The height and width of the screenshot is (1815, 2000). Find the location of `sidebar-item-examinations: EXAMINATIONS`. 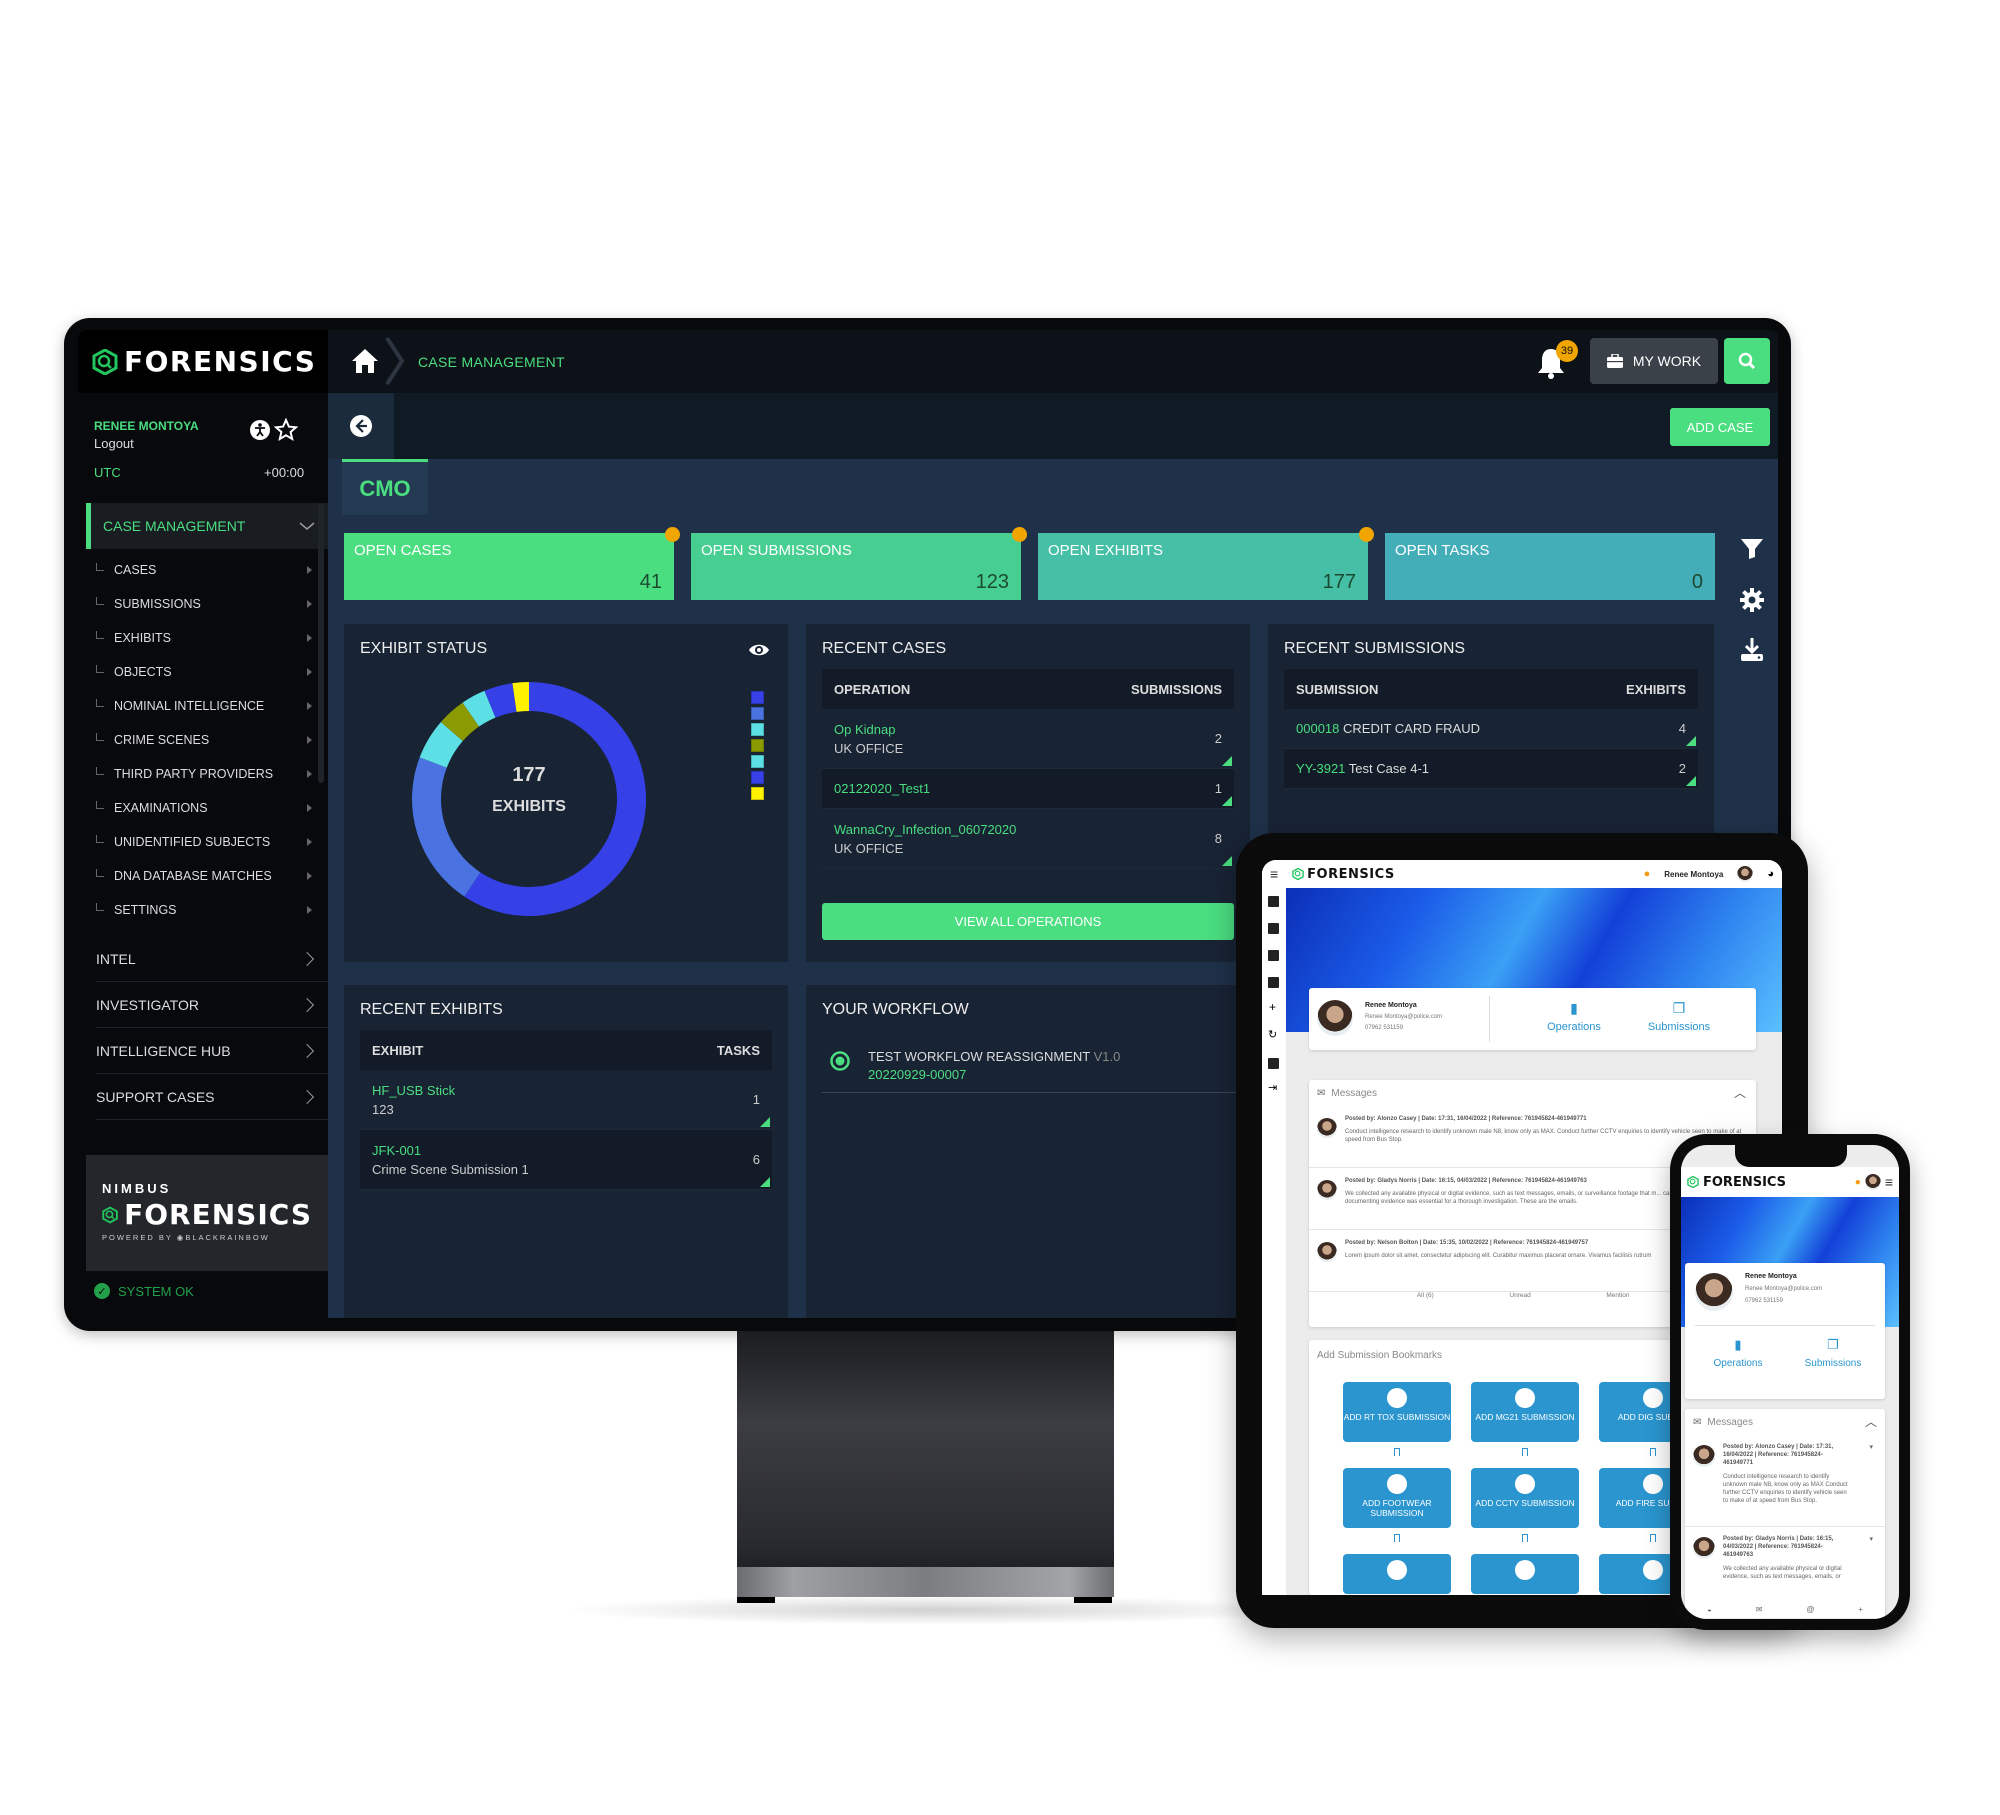

sidebar-item-examinations: EXAMINATIONS is located at coordinates (206, 808).